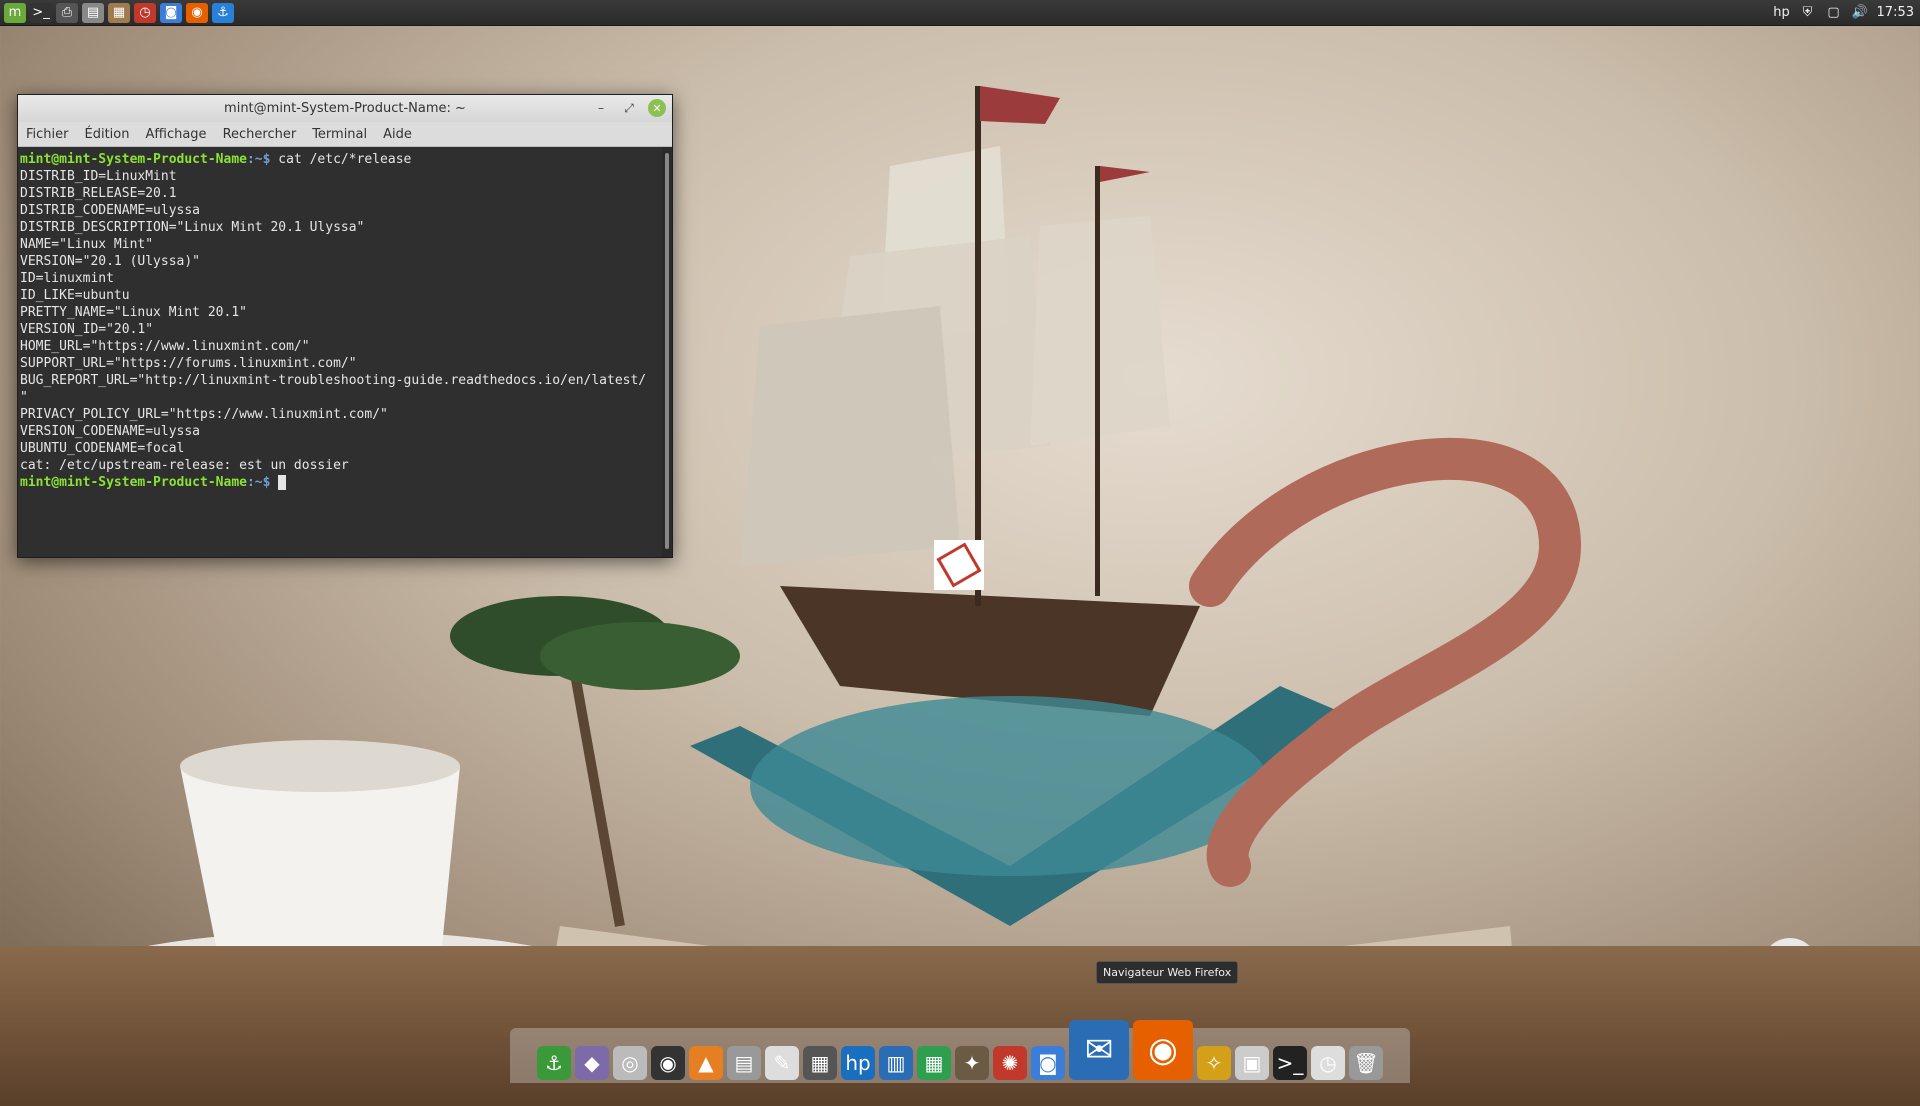 The image size is (1920, 1106). Describe the element at coordinates (706, 1063) in the screenshot. I see `dock-vlc-icon: ▲` at that location.